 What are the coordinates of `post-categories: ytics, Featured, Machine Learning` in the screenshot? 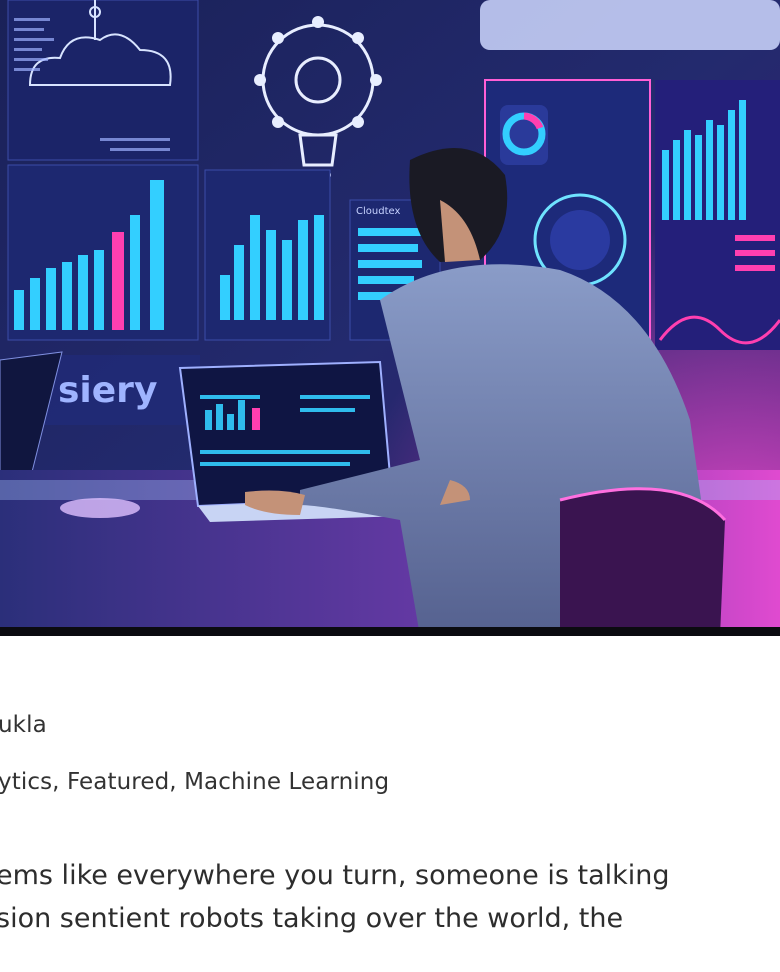 It's located at (194, 782).